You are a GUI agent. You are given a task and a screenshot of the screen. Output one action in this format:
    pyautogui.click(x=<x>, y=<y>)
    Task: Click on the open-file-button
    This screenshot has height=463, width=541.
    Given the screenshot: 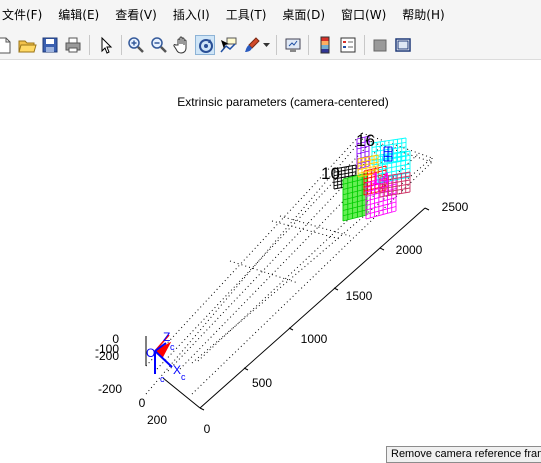 What is the action you would take?
    pyautogui.click(x=27, y=45)
    